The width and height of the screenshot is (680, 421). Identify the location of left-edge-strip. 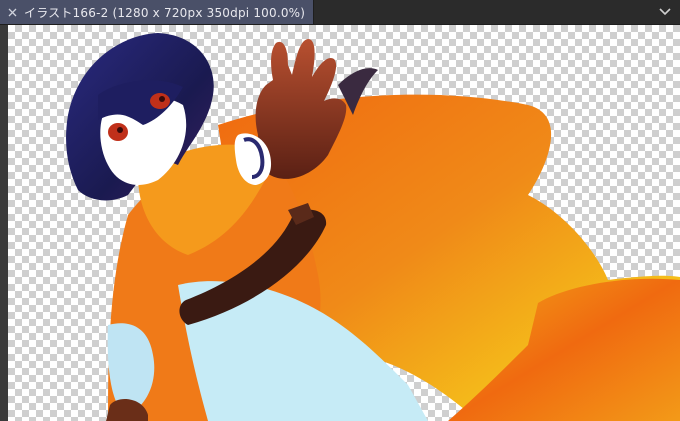
(4, 223).